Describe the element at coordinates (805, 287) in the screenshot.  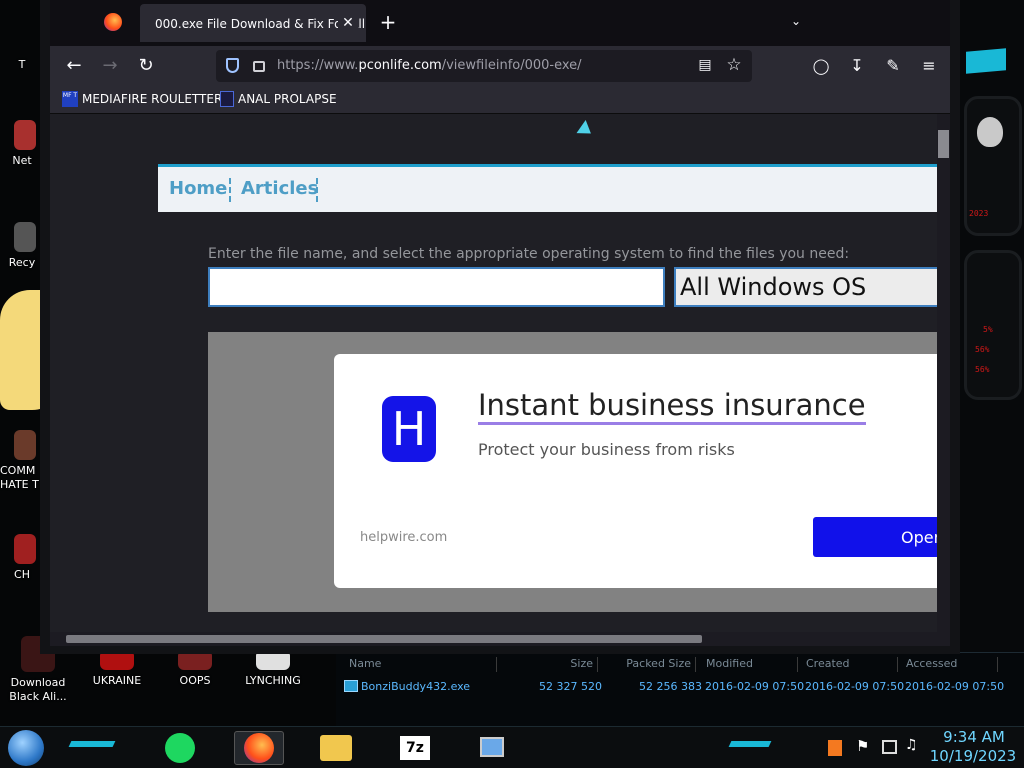
I see `os-select: All Windows OS` at that location.